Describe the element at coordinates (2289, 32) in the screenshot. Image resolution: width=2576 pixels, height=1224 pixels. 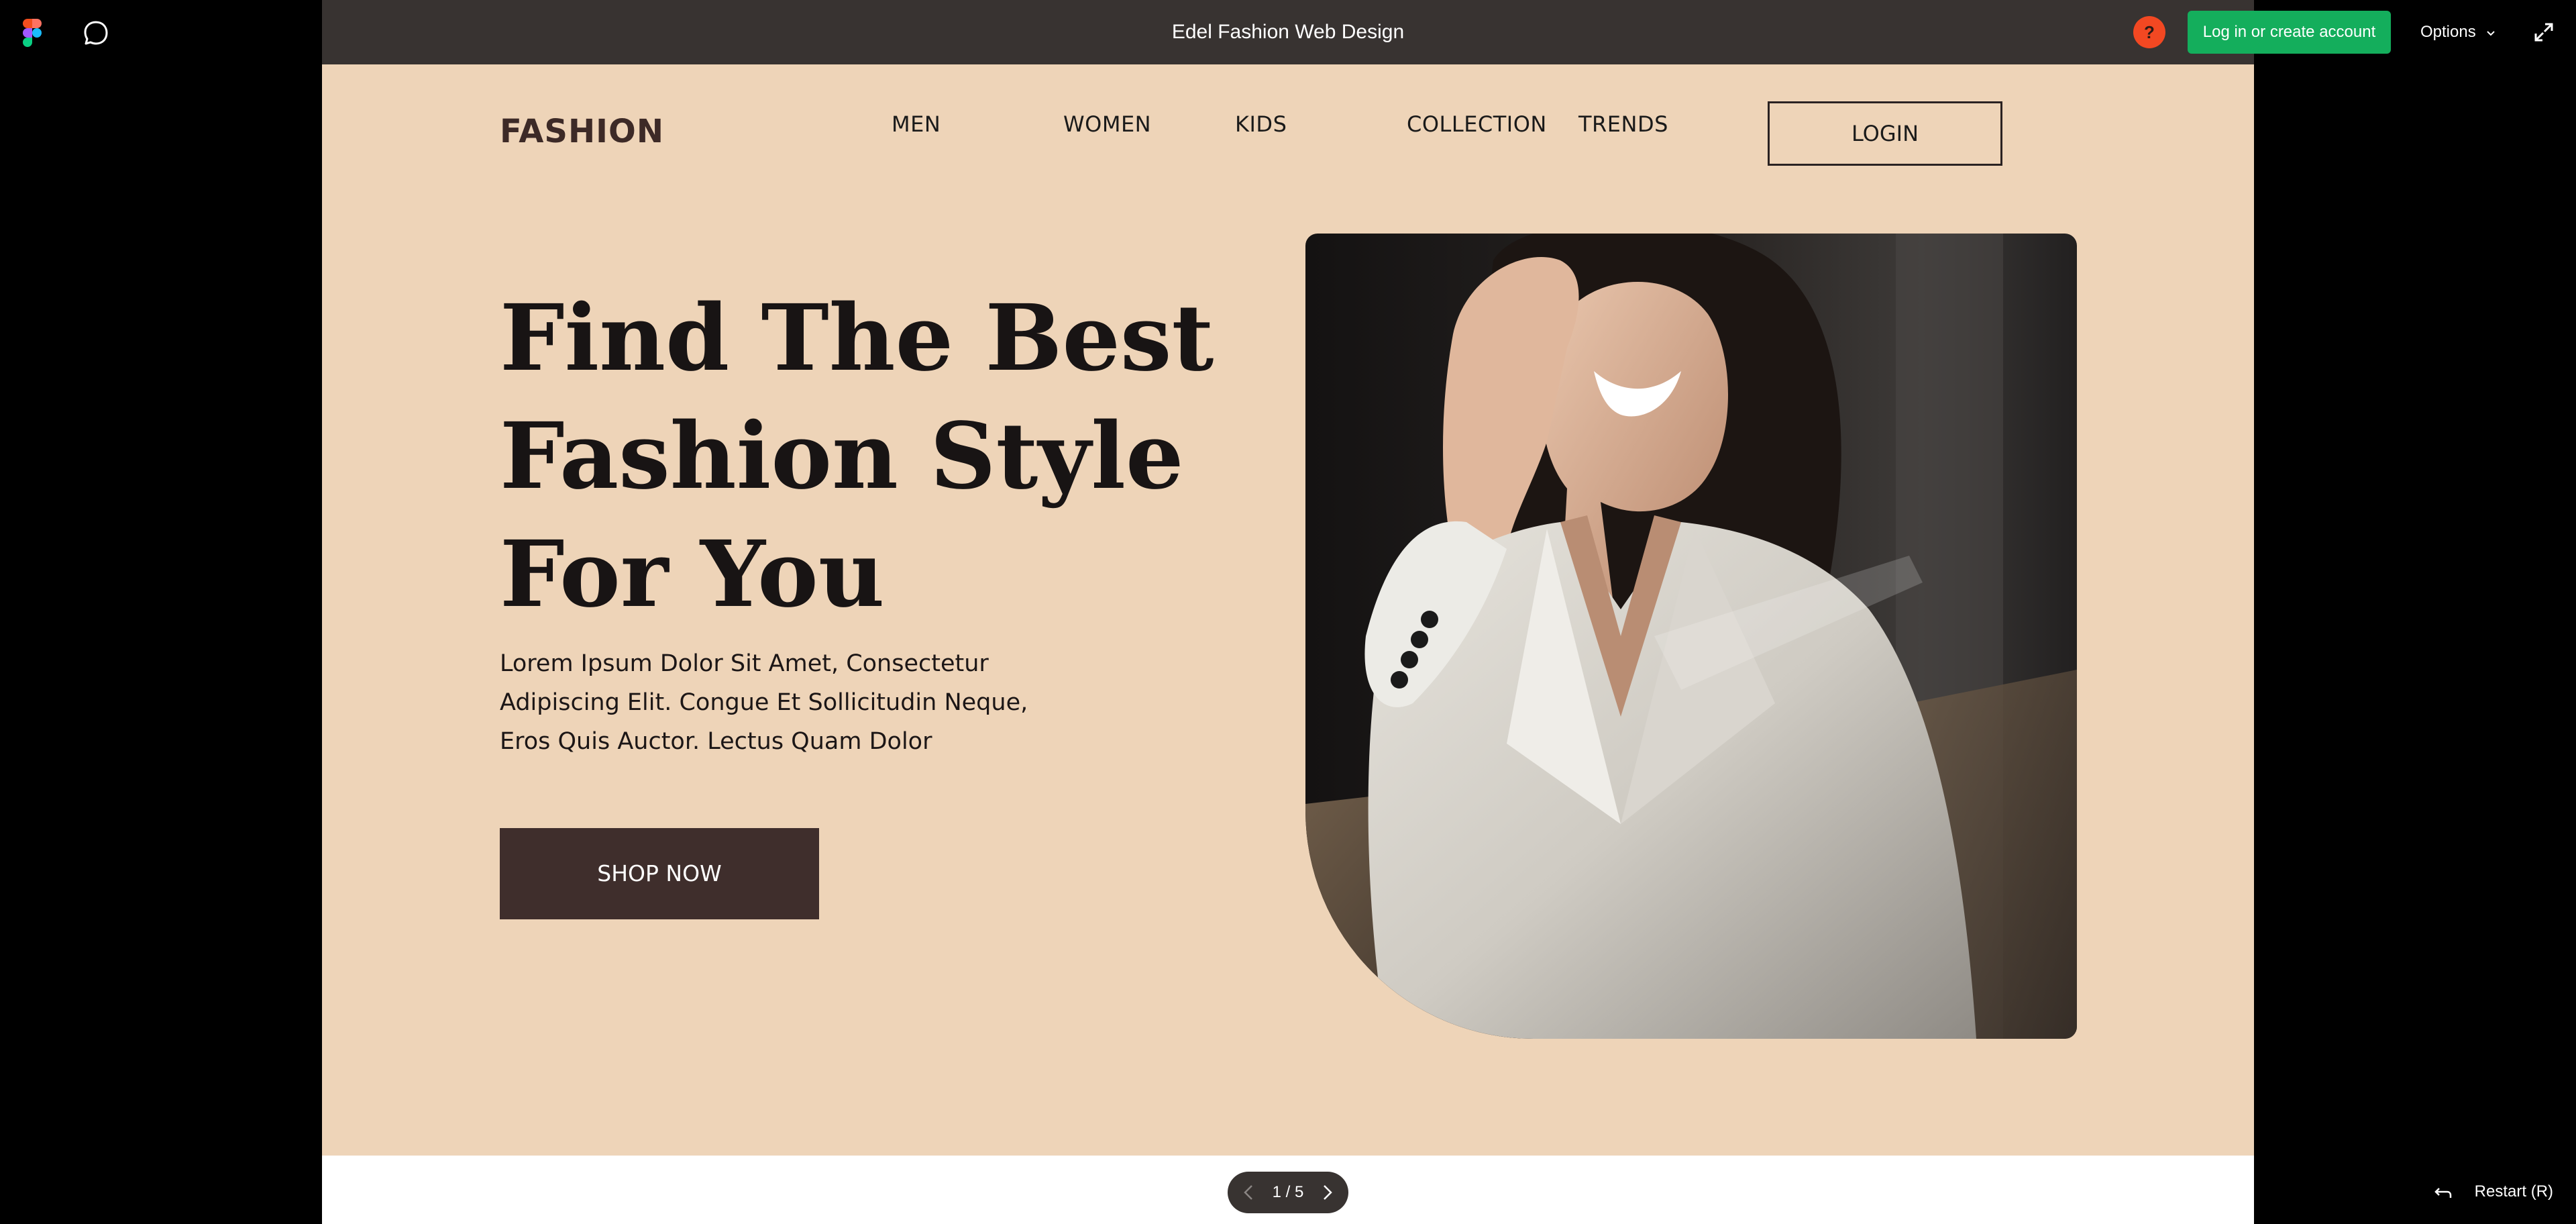
I see `login-or-create-account-button: Log in or create account` at that location.